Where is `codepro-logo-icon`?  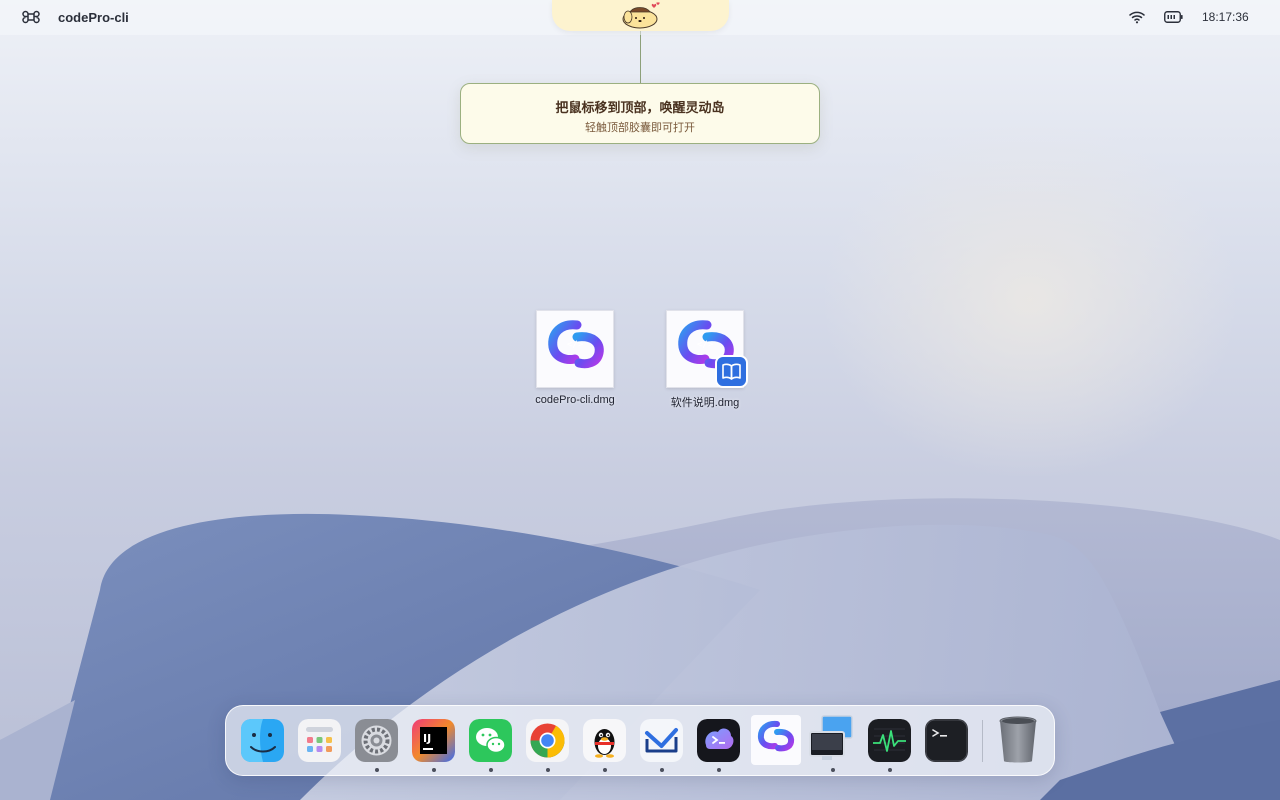
codepro-logo-icon is located at coordinates (776, 740).